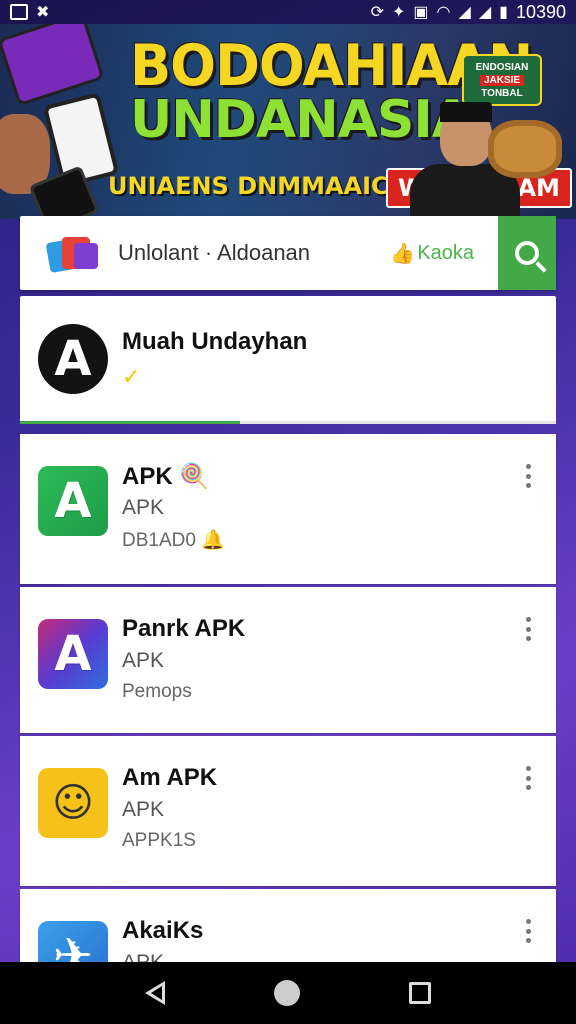 Image resolution: width=576 pixels, height=1024 pixels. What do you see at coordinates (502, 93) in the screenshot?
I see `badge-bottom-text: TONBAL` at bounding box center [502, 93].